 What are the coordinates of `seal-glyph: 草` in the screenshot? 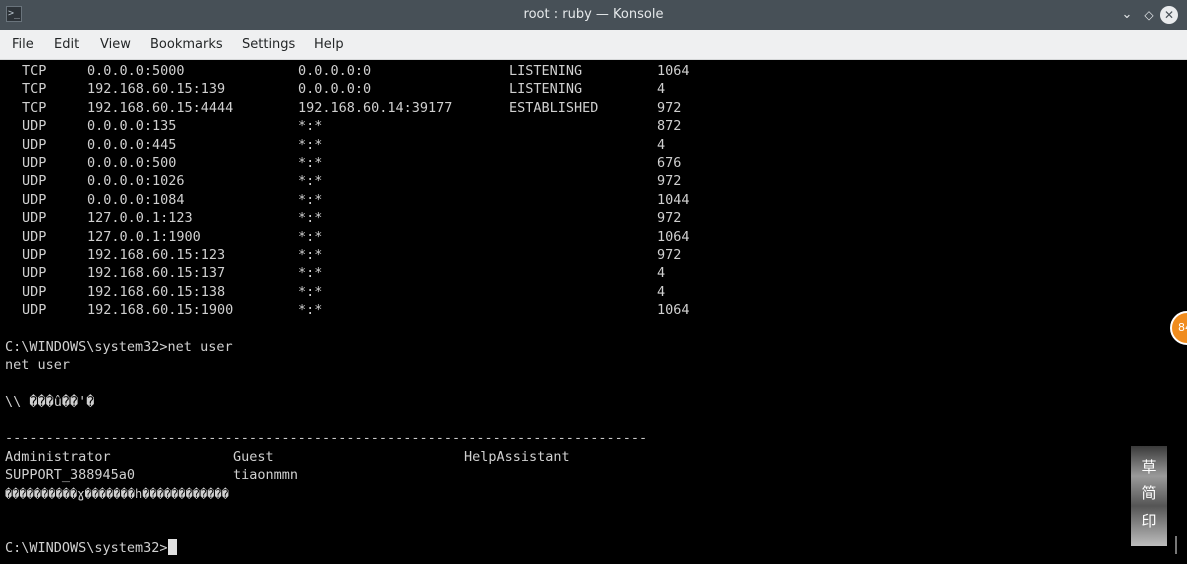 It's located at (1149, 467).